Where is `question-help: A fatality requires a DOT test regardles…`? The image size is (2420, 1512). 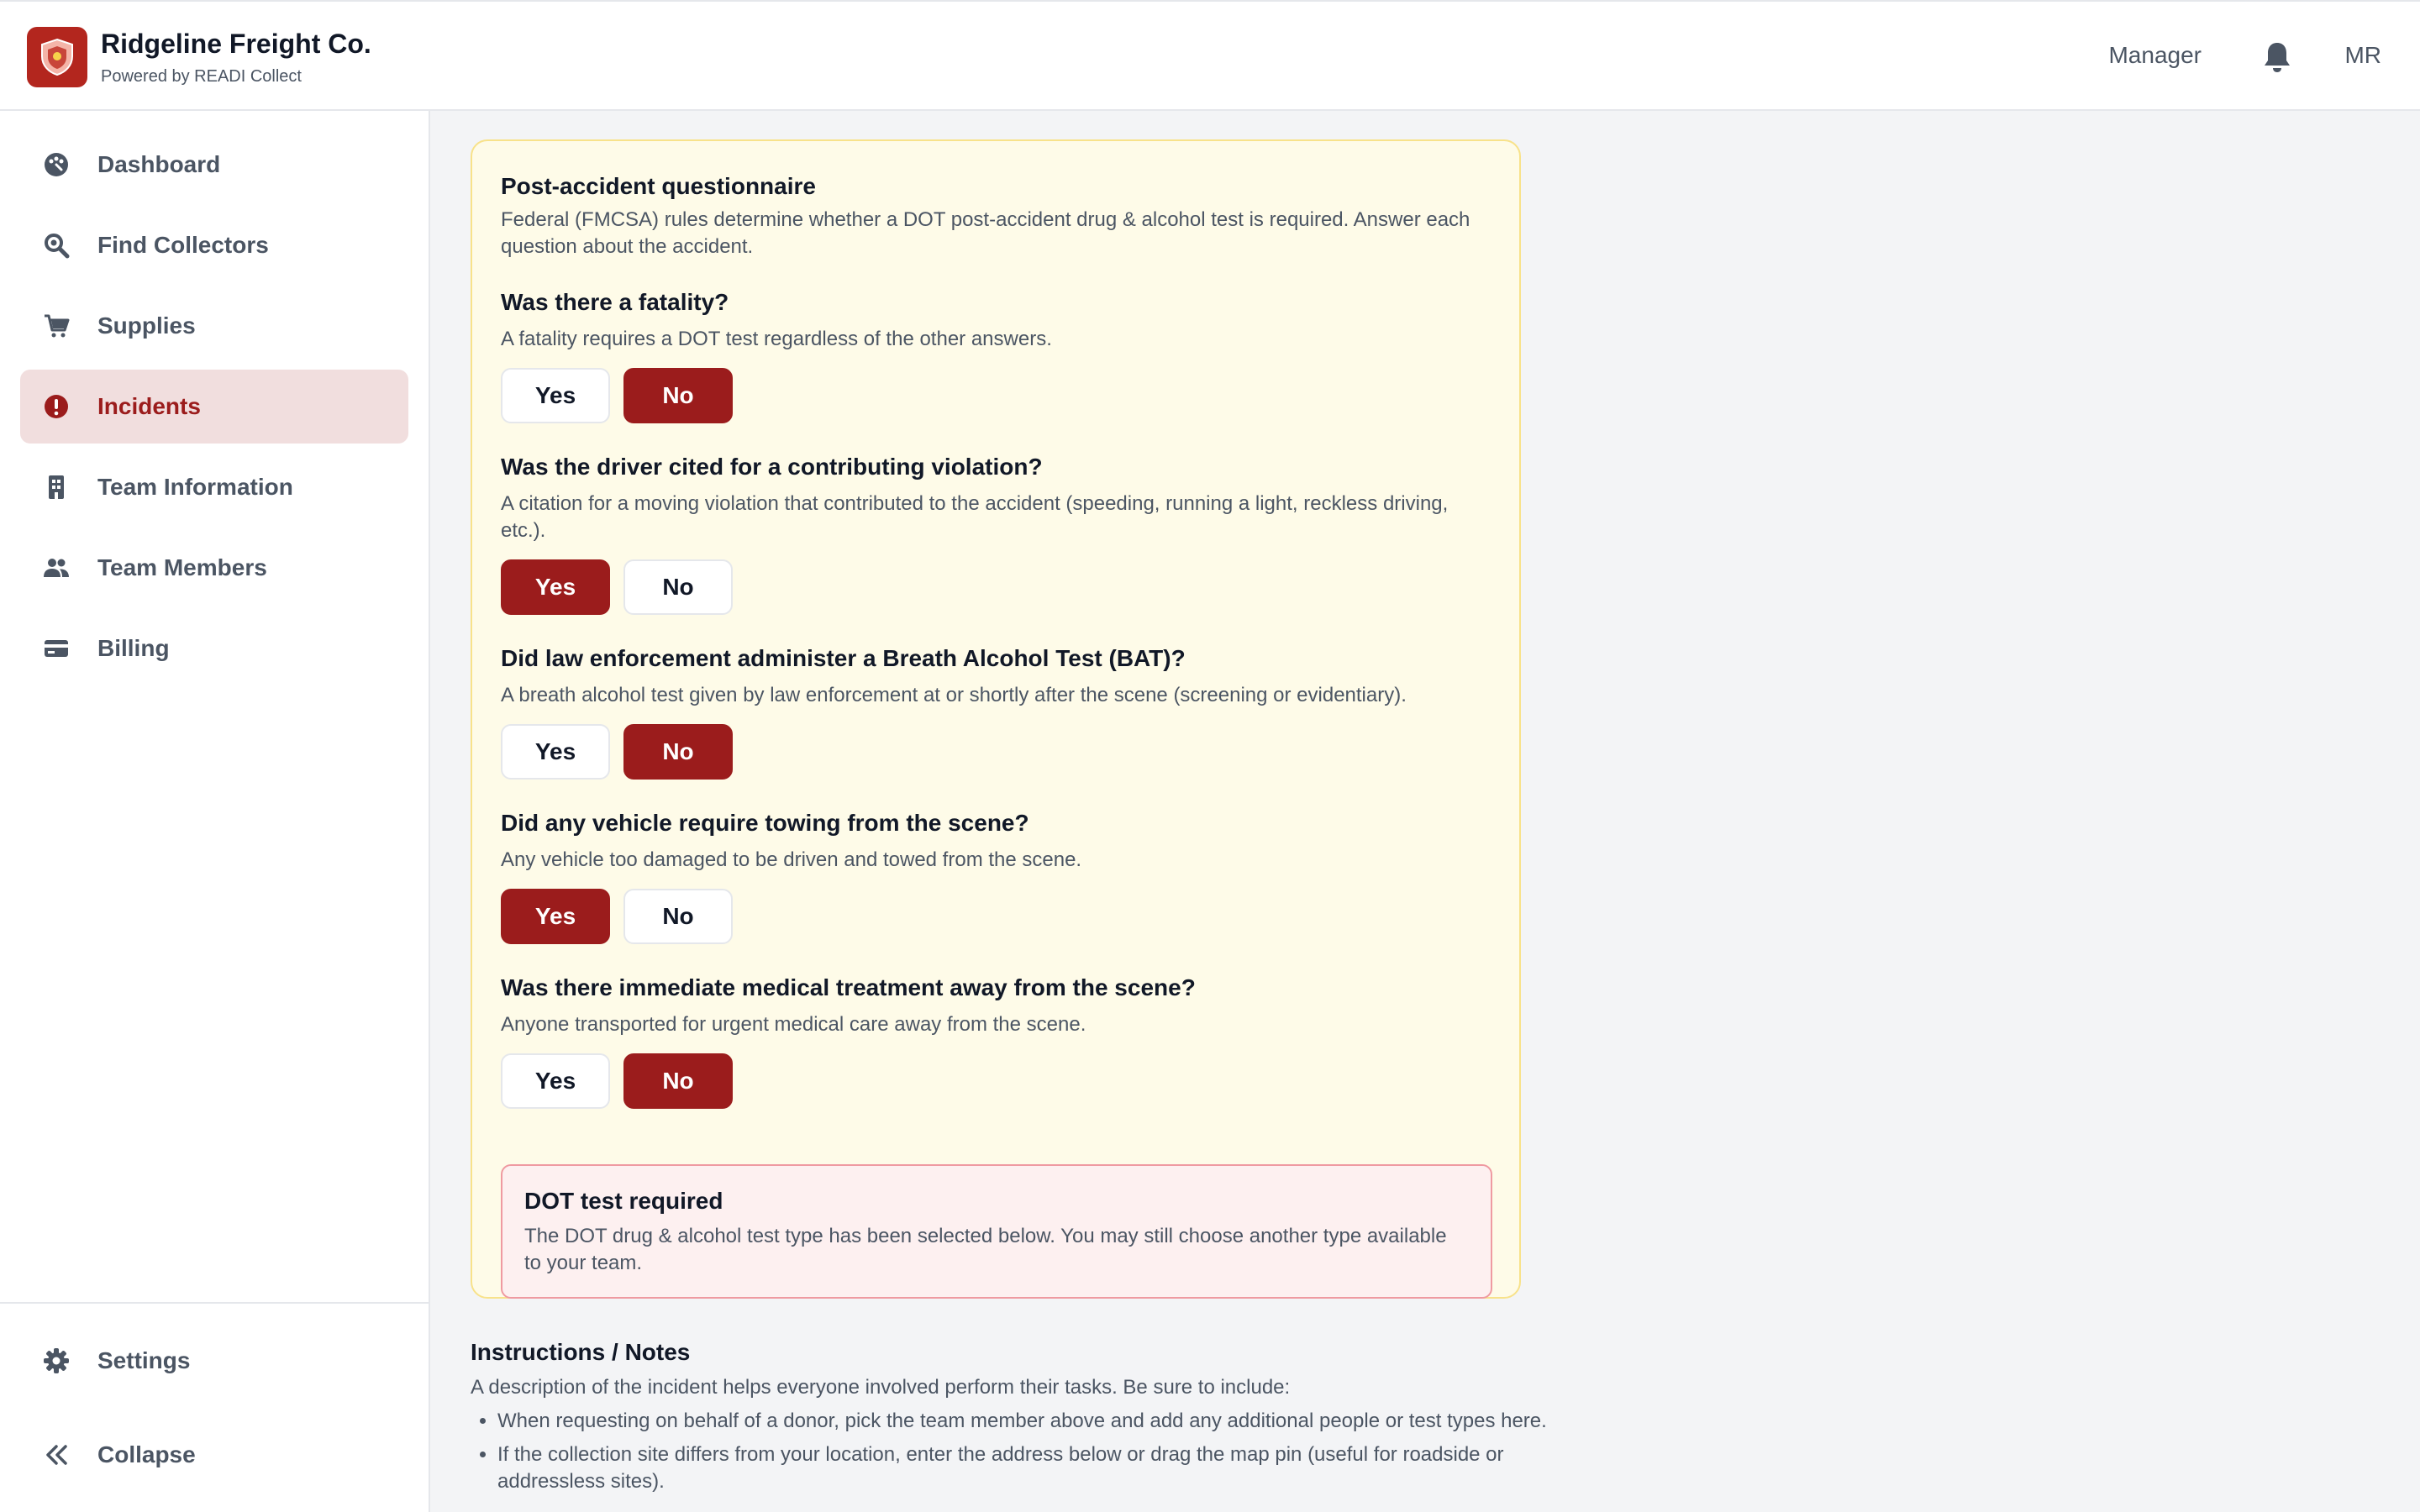 question-help: A fatality requires a DOT test regardles… is located at coordinates (777, 339).